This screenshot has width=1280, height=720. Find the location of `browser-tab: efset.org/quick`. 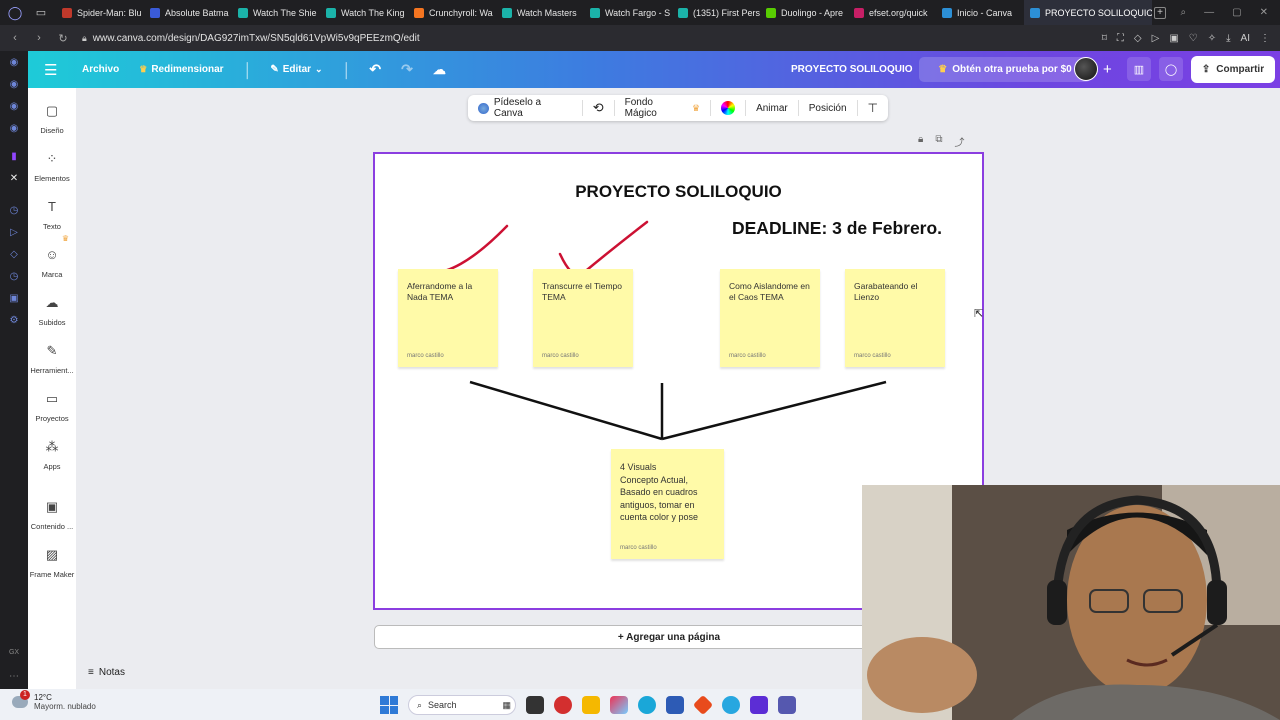

browser-tab: efset.org/quick is located at coordinates (892, 12).